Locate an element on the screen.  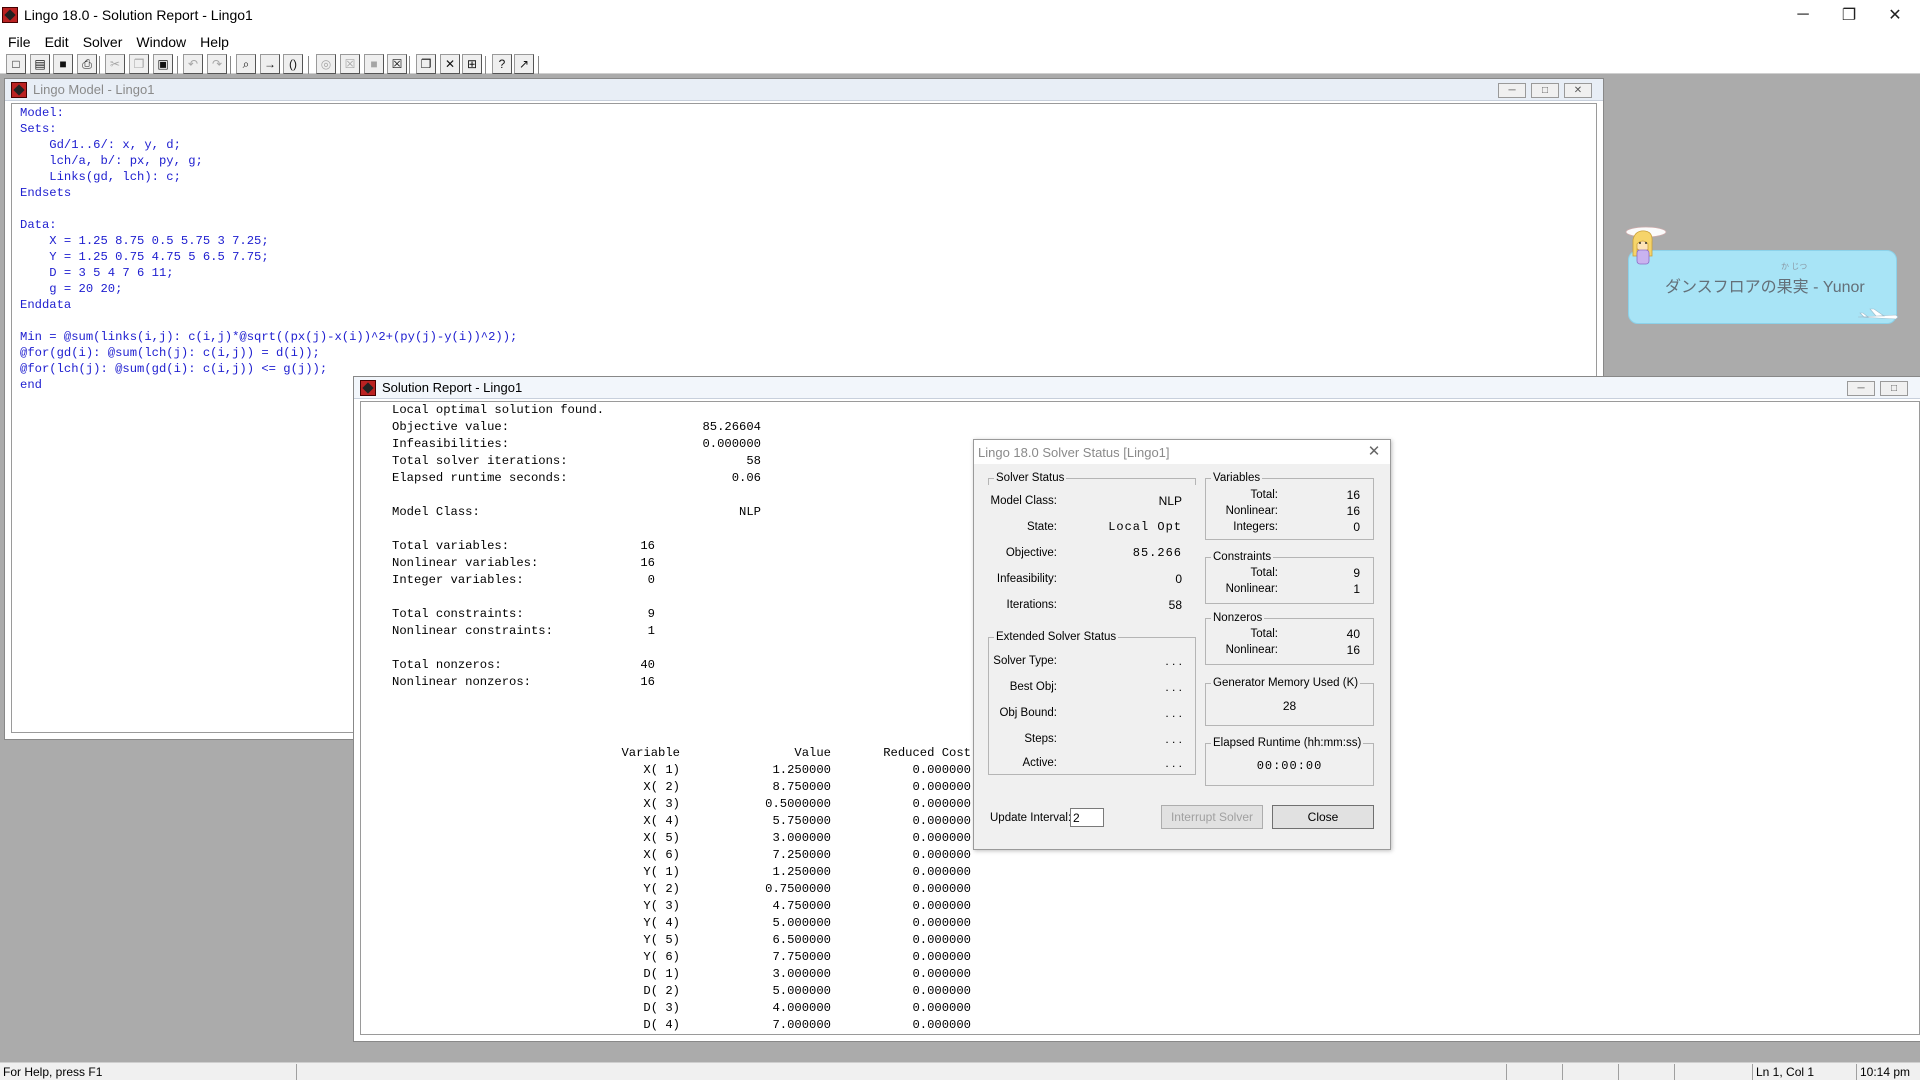
close-windows-icon: ✕ is located at coordinates (450, 64).